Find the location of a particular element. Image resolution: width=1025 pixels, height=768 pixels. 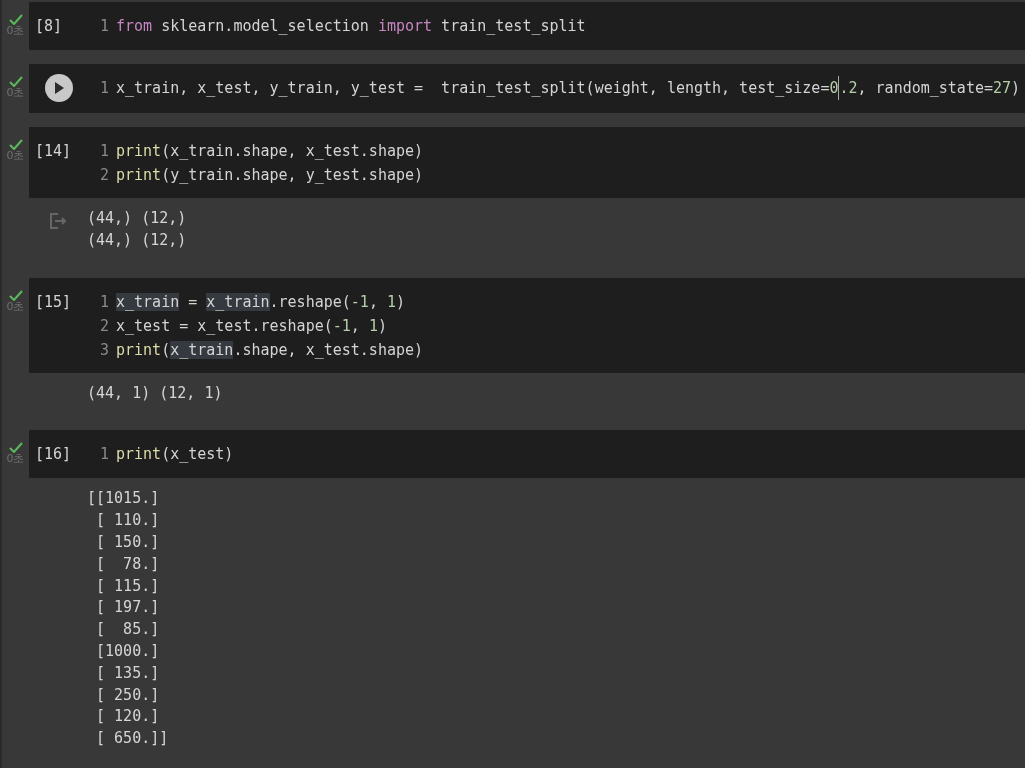

execution-count: [16] is located at coordinates (53, 455).